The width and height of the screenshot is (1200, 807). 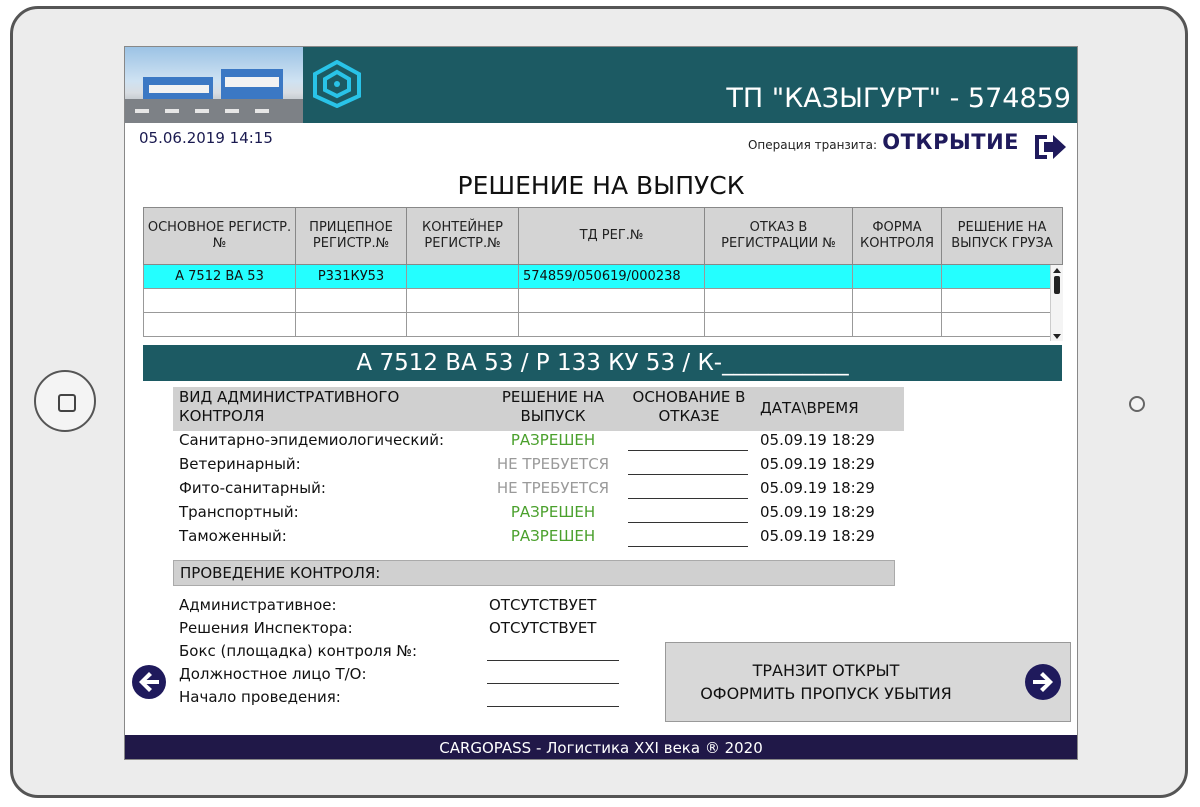 I want to click on home-square-icon, so click(x=67, y=403).